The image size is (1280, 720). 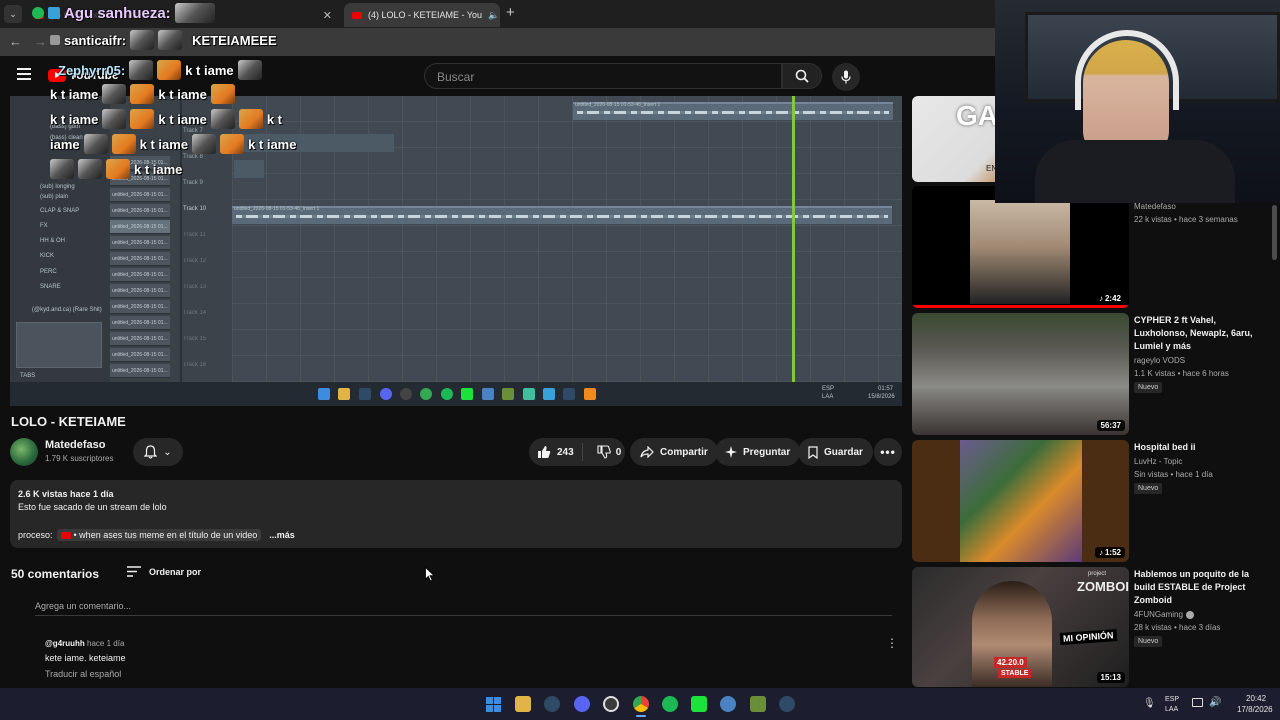 I want to click on sidebar-channel: 4FUNGaming, so click(x=1164, y=614).